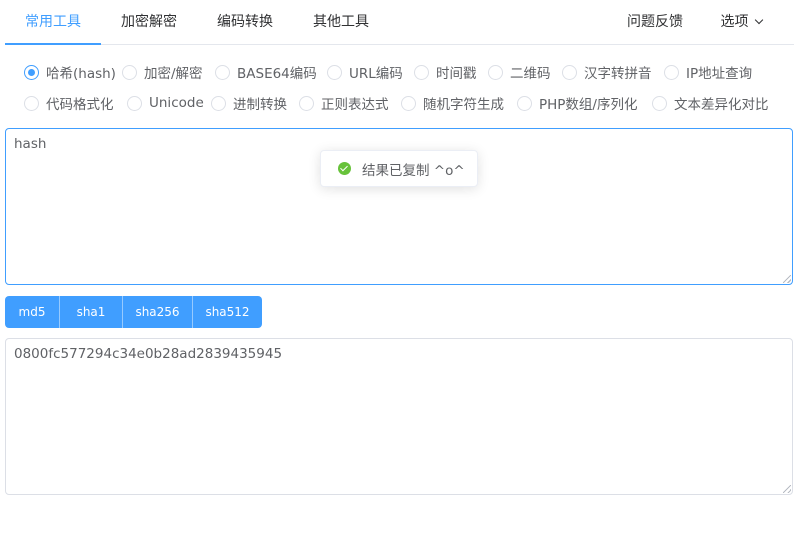  Describe the element at coordinates (158, 312) in the screenshot. I see `sha256-button: sha256` at that location.